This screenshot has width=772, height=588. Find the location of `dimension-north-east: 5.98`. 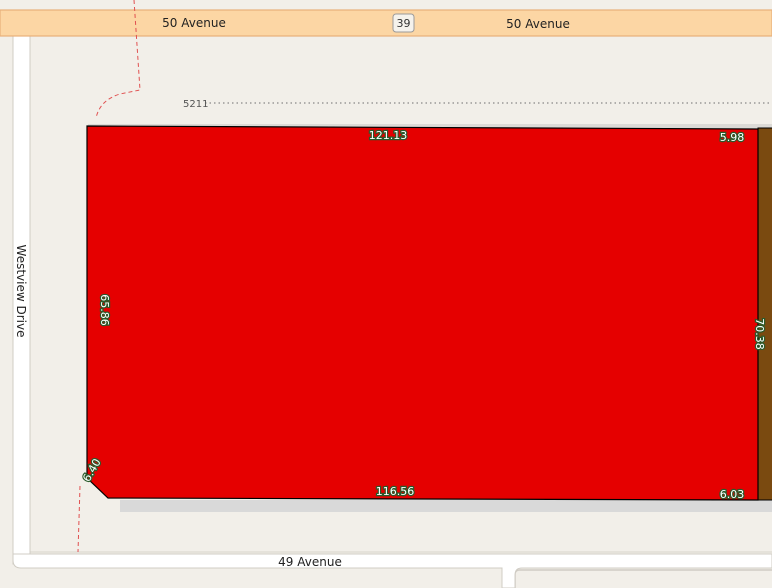

dimension-north-east: 5.98 is located at coordinates (732, 137).